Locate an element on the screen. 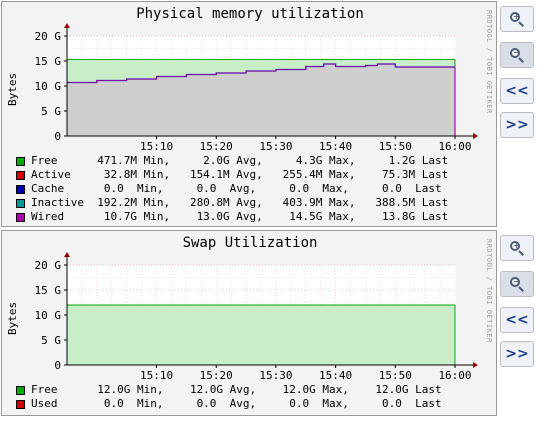 This screenshot has height=424, width=546. memory-y-tick-label: 10 G is located at coordinates (48, 86).